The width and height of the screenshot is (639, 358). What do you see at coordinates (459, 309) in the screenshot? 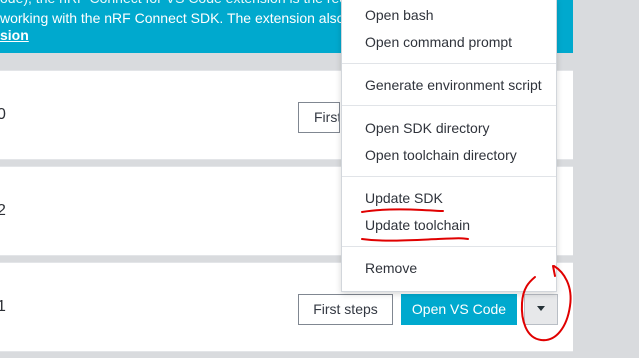
I see `open-vscode-button: Open VS Code` at bounding box center [459, 309].